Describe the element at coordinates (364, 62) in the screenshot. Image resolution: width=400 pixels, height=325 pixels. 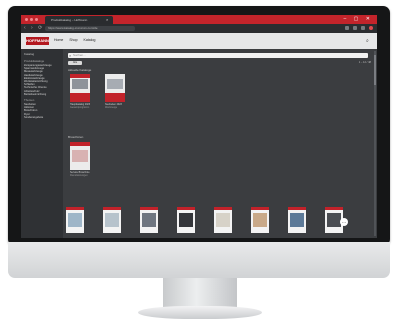
I see `result-count: 1 – 12 / 48` at that location.